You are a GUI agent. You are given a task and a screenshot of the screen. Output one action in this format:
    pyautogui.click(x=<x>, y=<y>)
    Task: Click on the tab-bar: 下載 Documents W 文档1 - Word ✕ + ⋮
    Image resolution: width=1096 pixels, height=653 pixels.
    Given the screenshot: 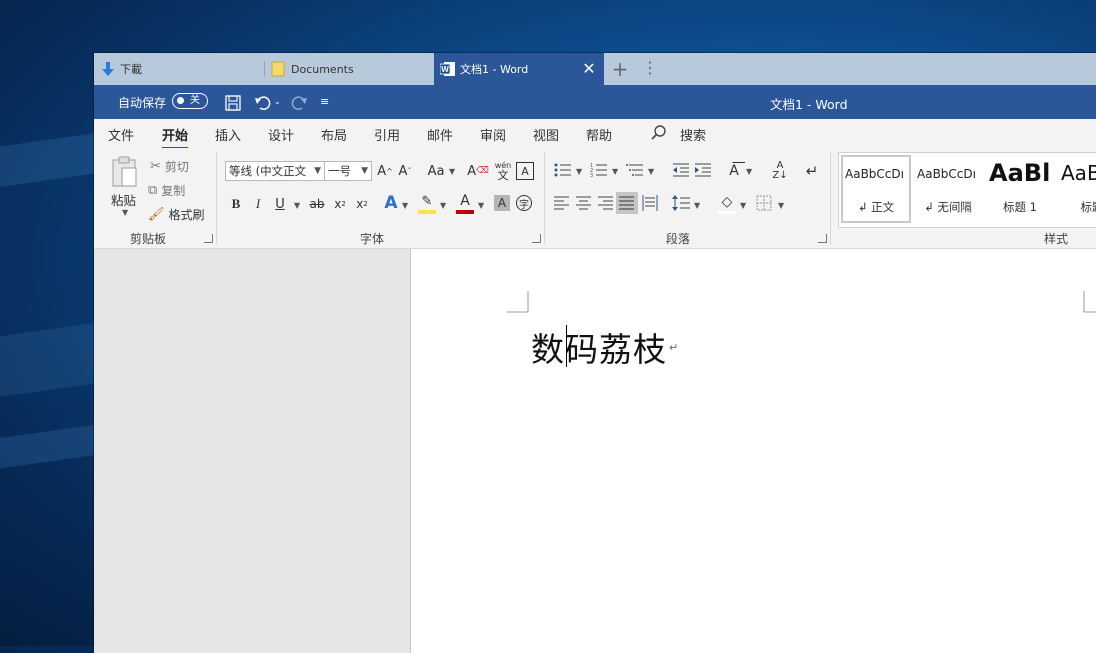 What is the action you would take?
    pyautogui.click(x=595, y=69)
    